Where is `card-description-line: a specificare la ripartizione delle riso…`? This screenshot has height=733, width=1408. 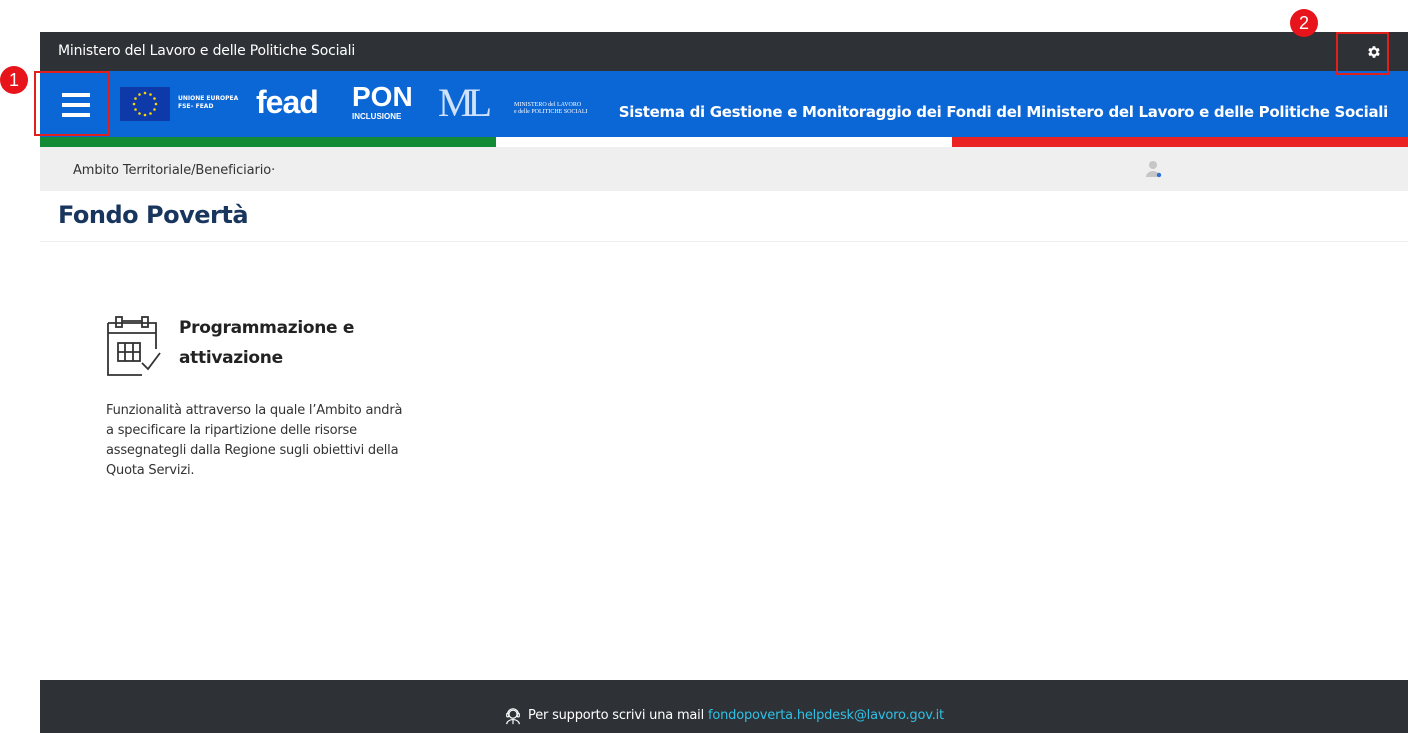 card-description-line: a specificare la ripartizione delle riso… is located at coordinates (231, 430).